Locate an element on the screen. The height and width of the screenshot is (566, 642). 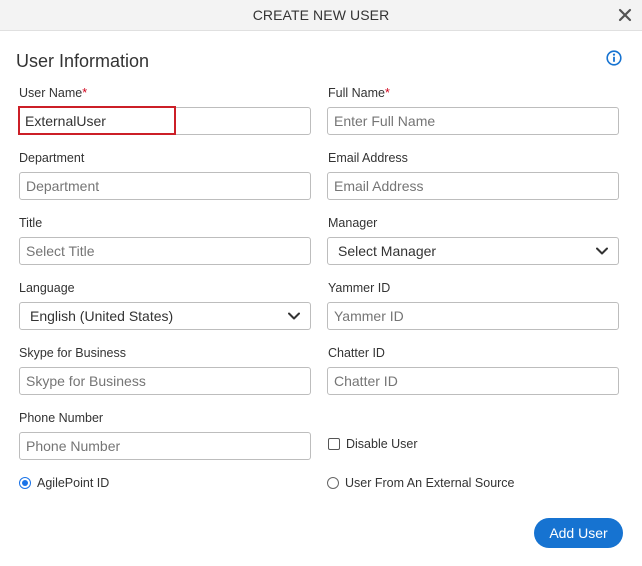
disable-user-checkbox: Disable User is located at coordinates (373, 444).